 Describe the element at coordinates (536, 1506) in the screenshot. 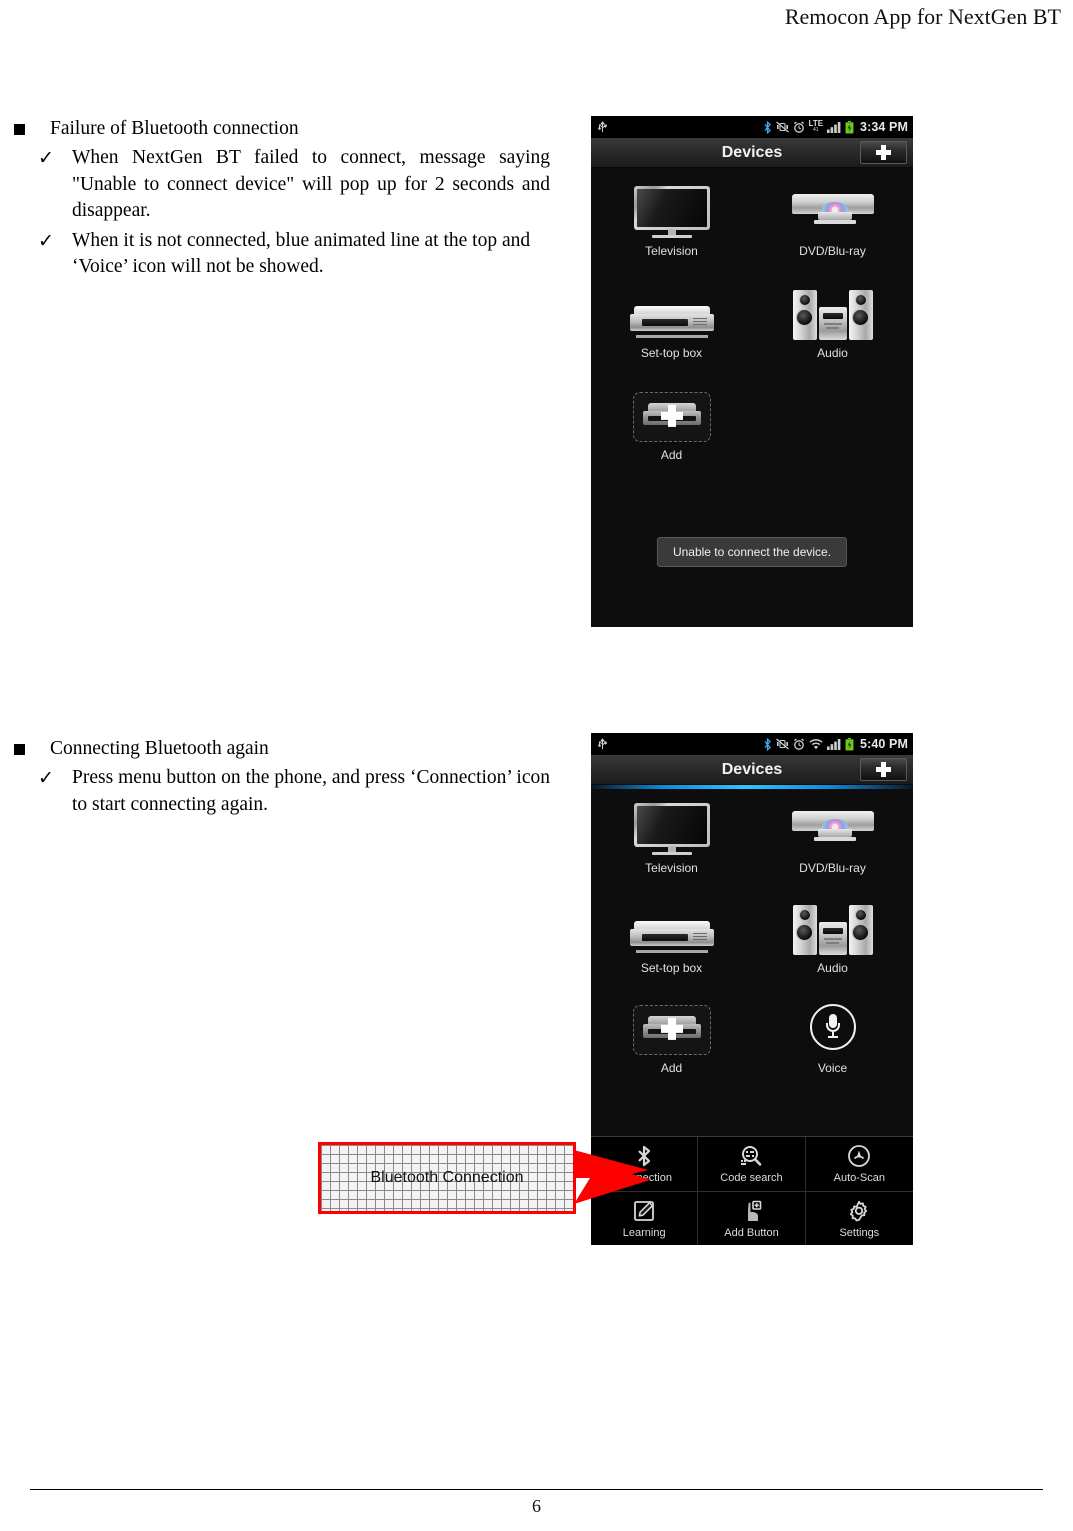

I see `page-number: 6` at that location.